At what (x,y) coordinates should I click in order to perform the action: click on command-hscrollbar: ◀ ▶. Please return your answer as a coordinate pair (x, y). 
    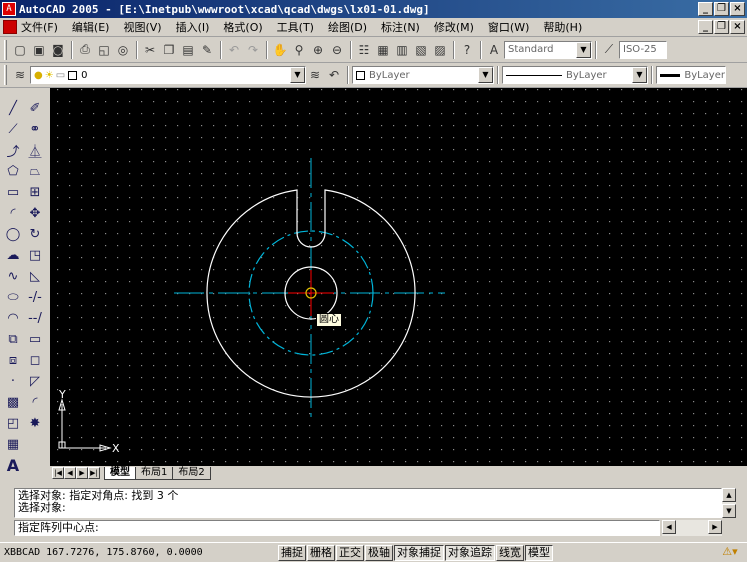
    Looking at the image, I should click on (692, 528).